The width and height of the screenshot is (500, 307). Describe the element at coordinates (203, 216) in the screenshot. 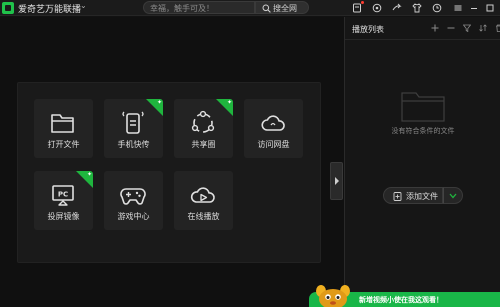

I see `tool-label: 在线播放` at that location.